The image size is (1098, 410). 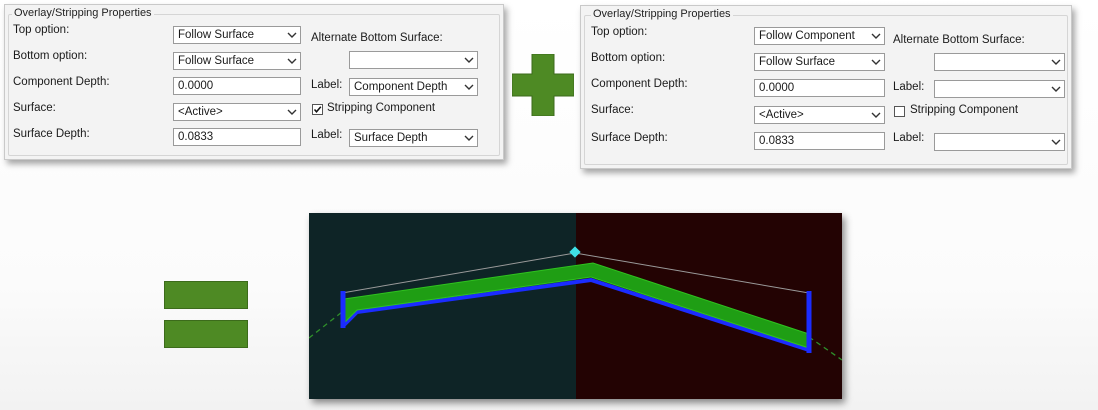 I want to click on left-alt-bottom-surface-label: Alternate Bottom Surface:, so click(x=377, y=38).